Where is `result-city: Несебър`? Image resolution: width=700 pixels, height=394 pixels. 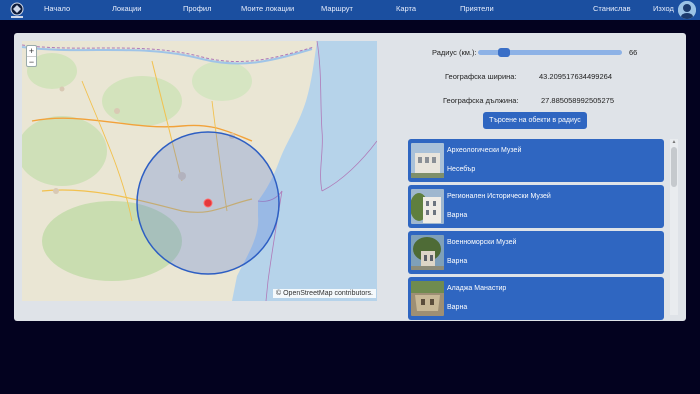
result-city: Несебър is located at coordinates (461, 169).